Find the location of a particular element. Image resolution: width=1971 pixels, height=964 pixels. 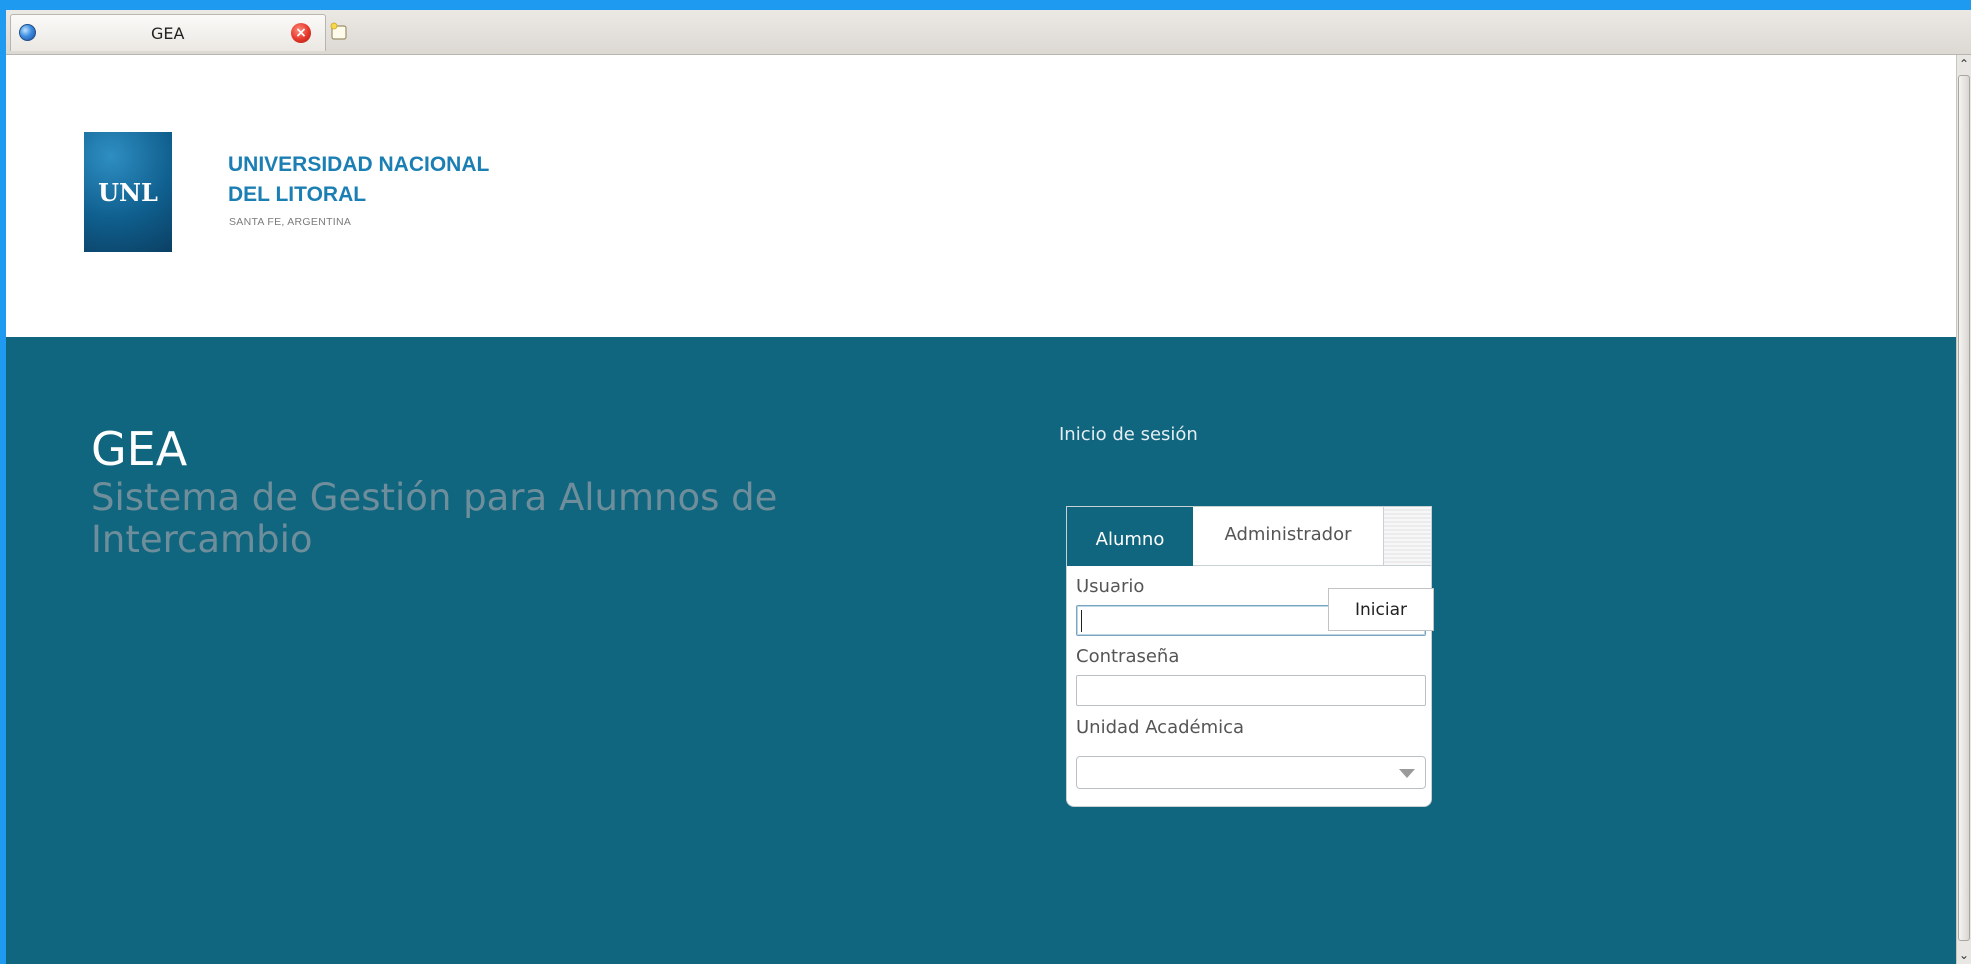

university-name-line2: DEL LITORAL is located at coordinates (297, 194).